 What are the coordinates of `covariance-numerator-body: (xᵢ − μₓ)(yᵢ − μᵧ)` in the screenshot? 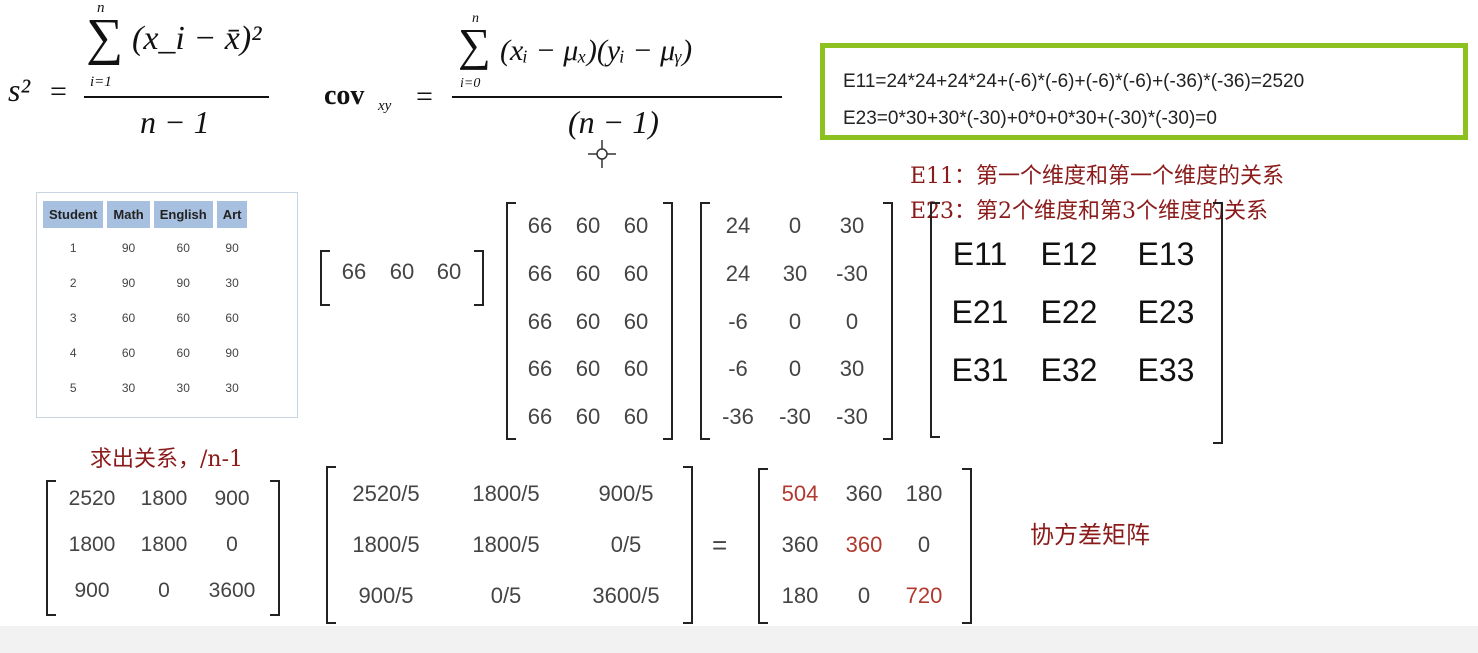 It's located at (596, 50).